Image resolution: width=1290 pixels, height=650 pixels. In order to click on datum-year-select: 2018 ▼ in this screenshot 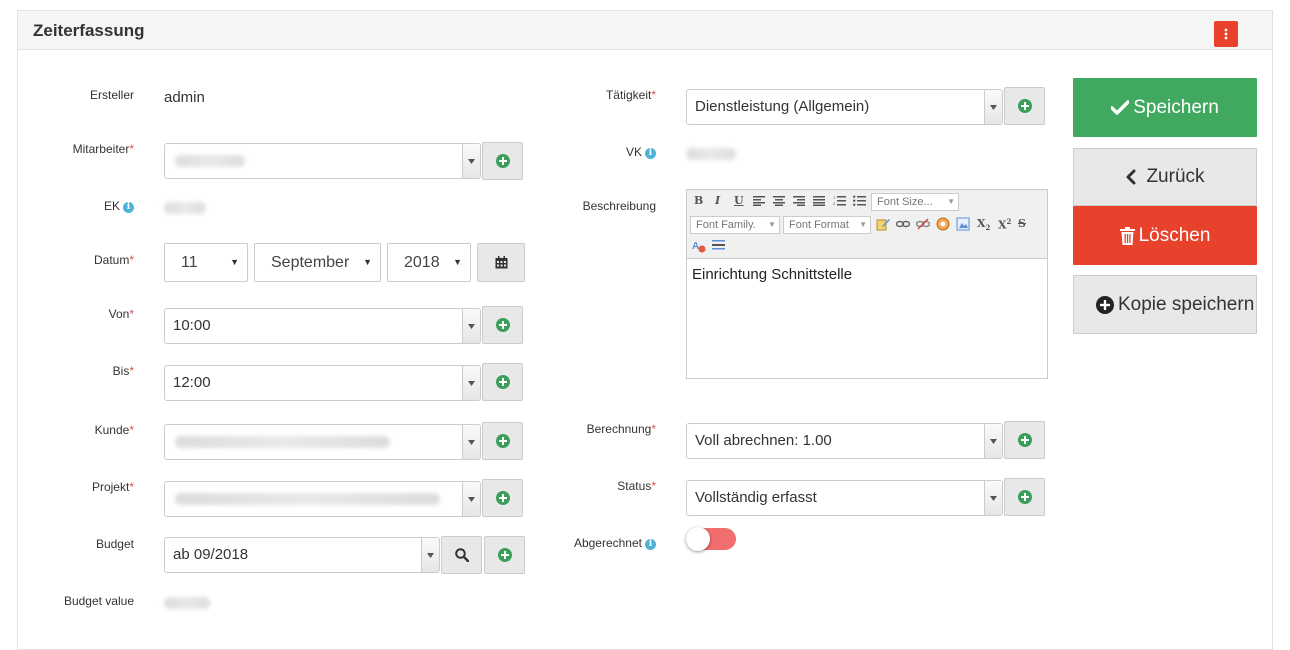, I will do `click(429, 262)`.